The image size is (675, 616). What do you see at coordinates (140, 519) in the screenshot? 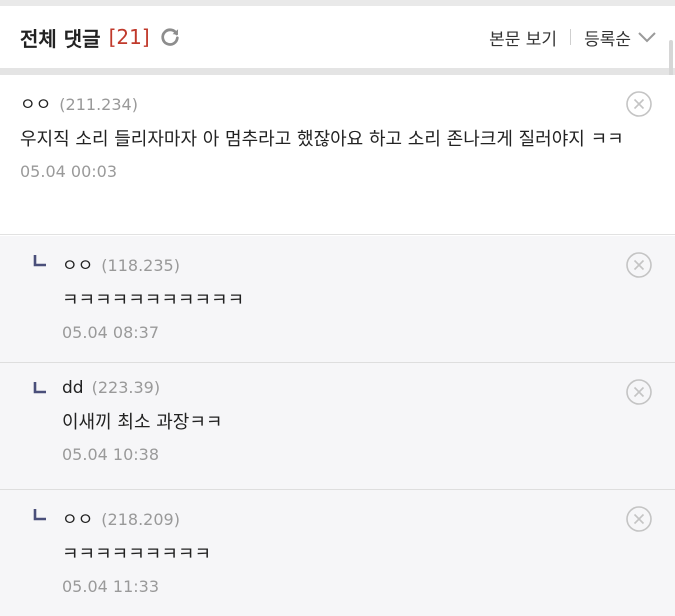
I see `comment-ip: (218.209)` at bounding box center [140, 519].